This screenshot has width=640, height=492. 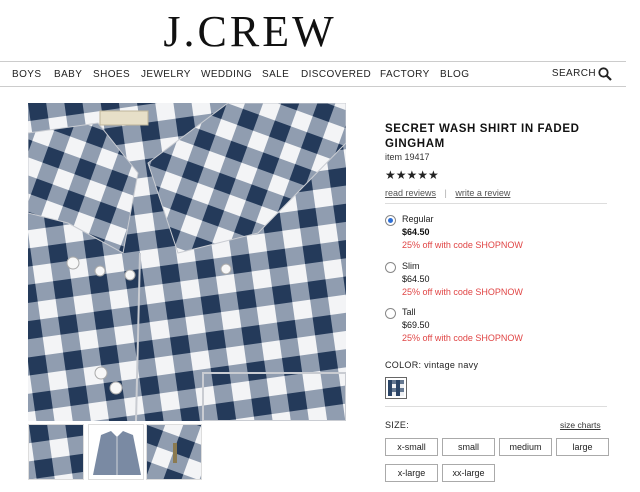 I want to click on fit-label: Regular, so click(x=418, y=219).